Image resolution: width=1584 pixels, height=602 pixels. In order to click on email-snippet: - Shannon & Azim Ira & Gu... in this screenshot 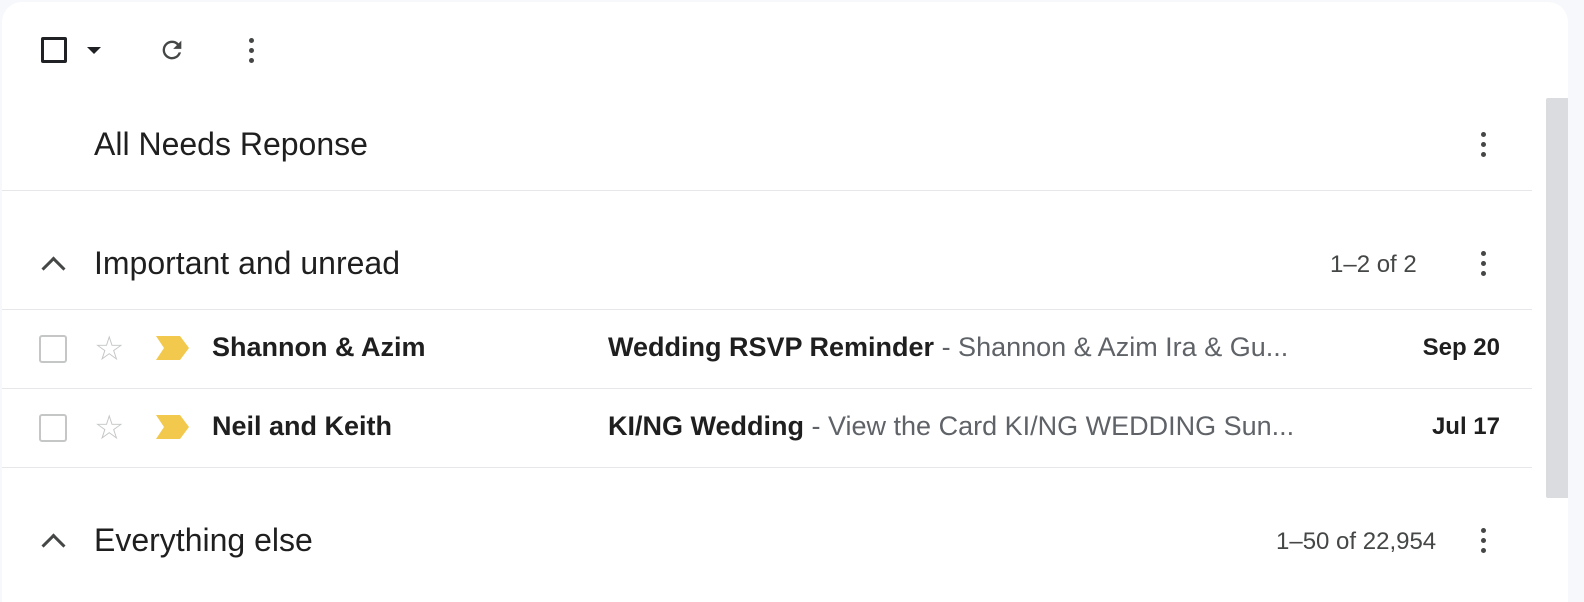, I will do `click(1111, 347)`.